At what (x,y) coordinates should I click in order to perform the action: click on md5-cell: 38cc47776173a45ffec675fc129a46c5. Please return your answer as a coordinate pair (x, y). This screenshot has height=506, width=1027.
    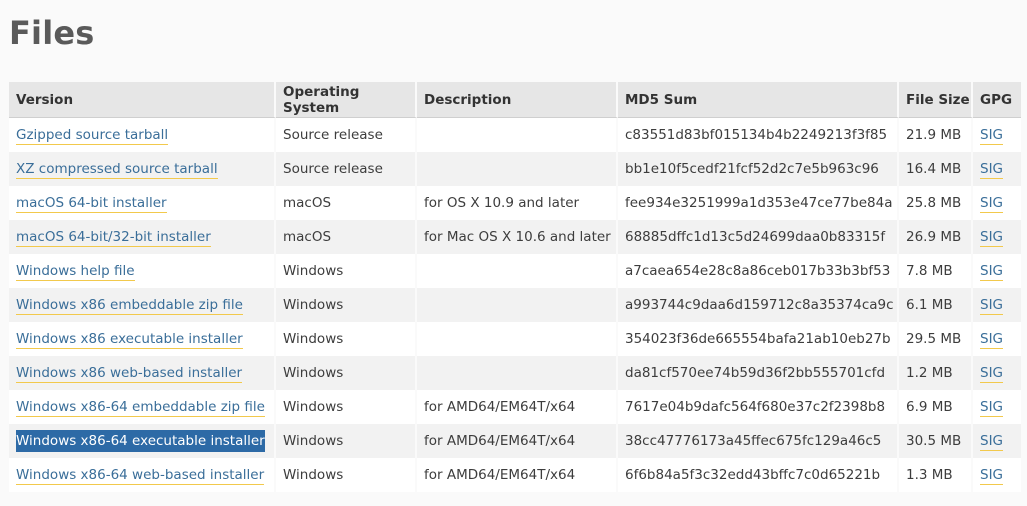
    Looking at the image, I should click on (758, 441).